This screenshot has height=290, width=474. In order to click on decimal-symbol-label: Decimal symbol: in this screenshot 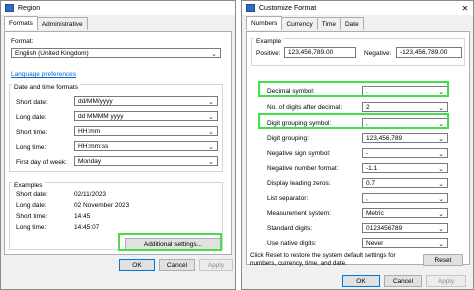, I will do `click(291, 91)`.